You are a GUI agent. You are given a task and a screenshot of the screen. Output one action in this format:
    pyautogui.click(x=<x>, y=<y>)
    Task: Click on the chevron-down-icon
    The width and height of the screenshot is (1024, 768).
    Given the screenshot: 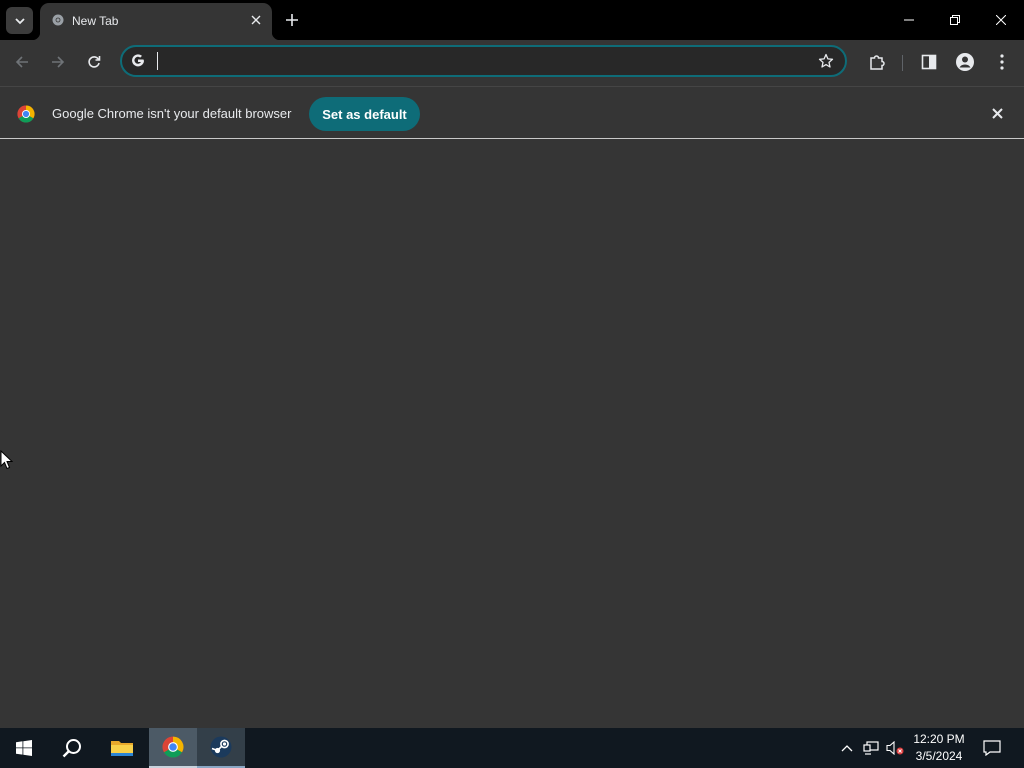 What is the action you would take?
    pyautogui.click(x=19, y=20)
    